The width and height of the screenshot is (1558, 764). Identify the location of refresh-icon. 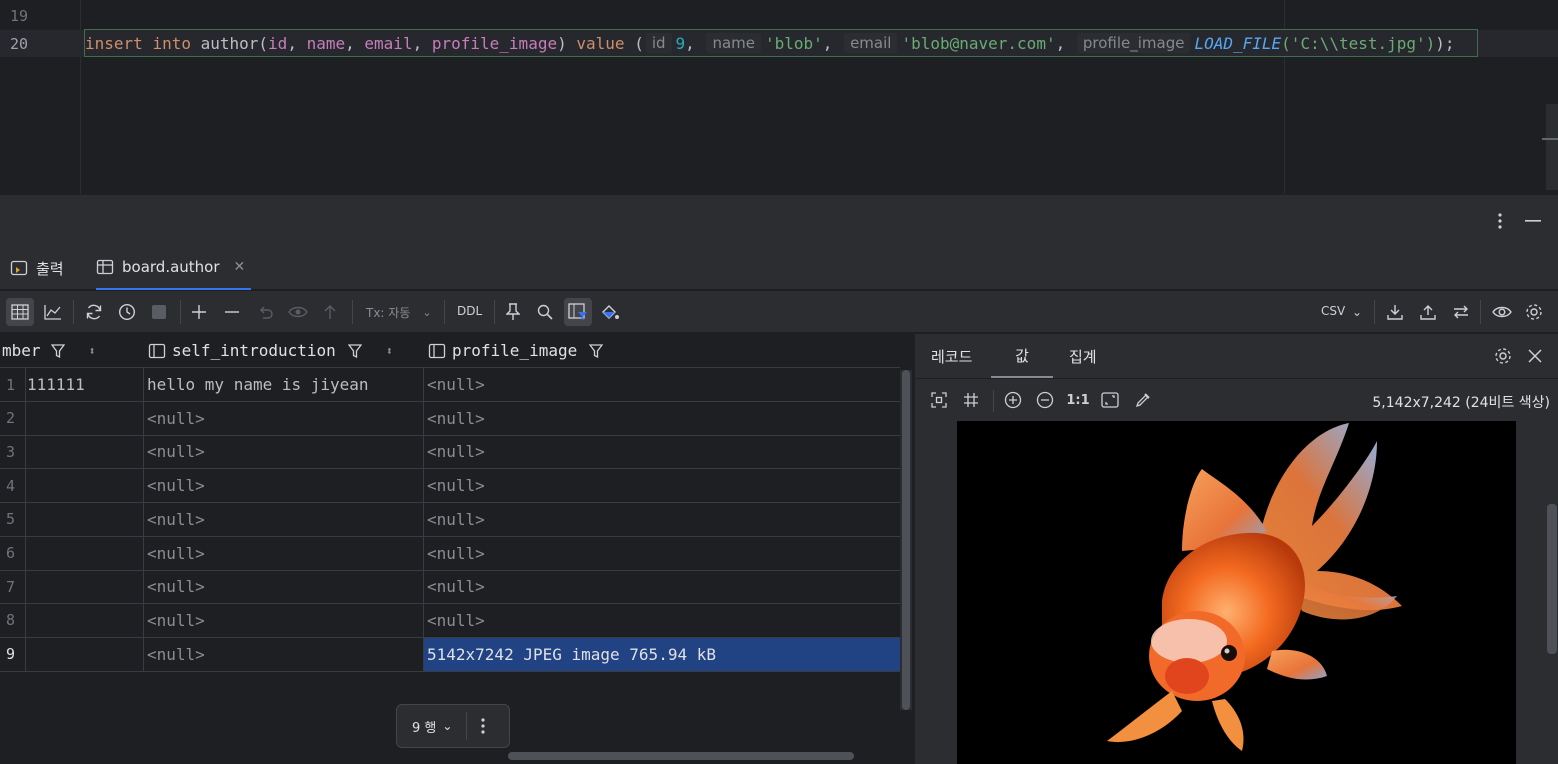
(94, 312).